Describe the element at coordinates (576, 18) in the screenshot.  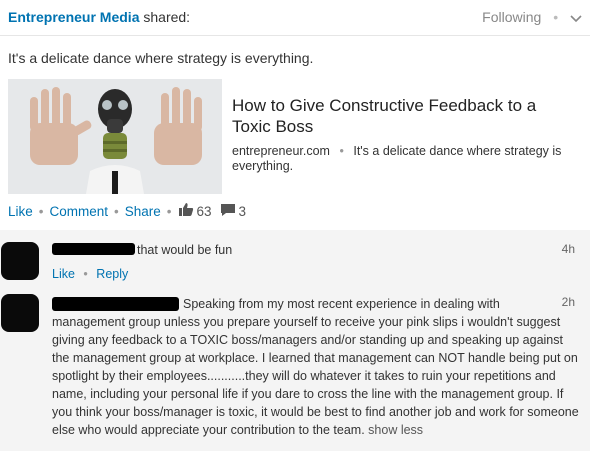
I see `chevron-down-icon` at that location.